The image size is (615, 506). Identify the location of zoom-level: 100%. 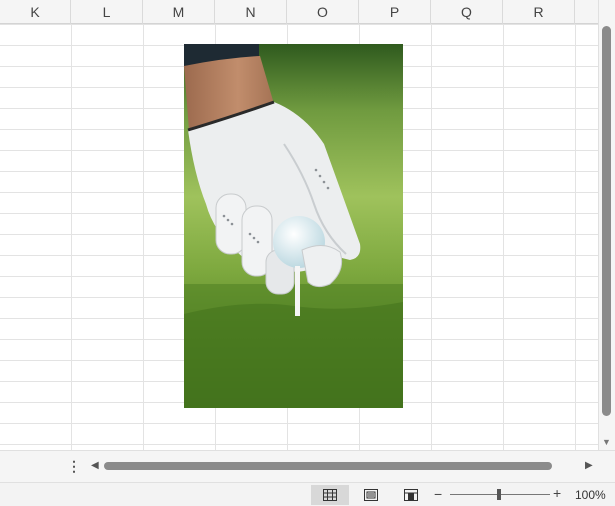
(590, 495).